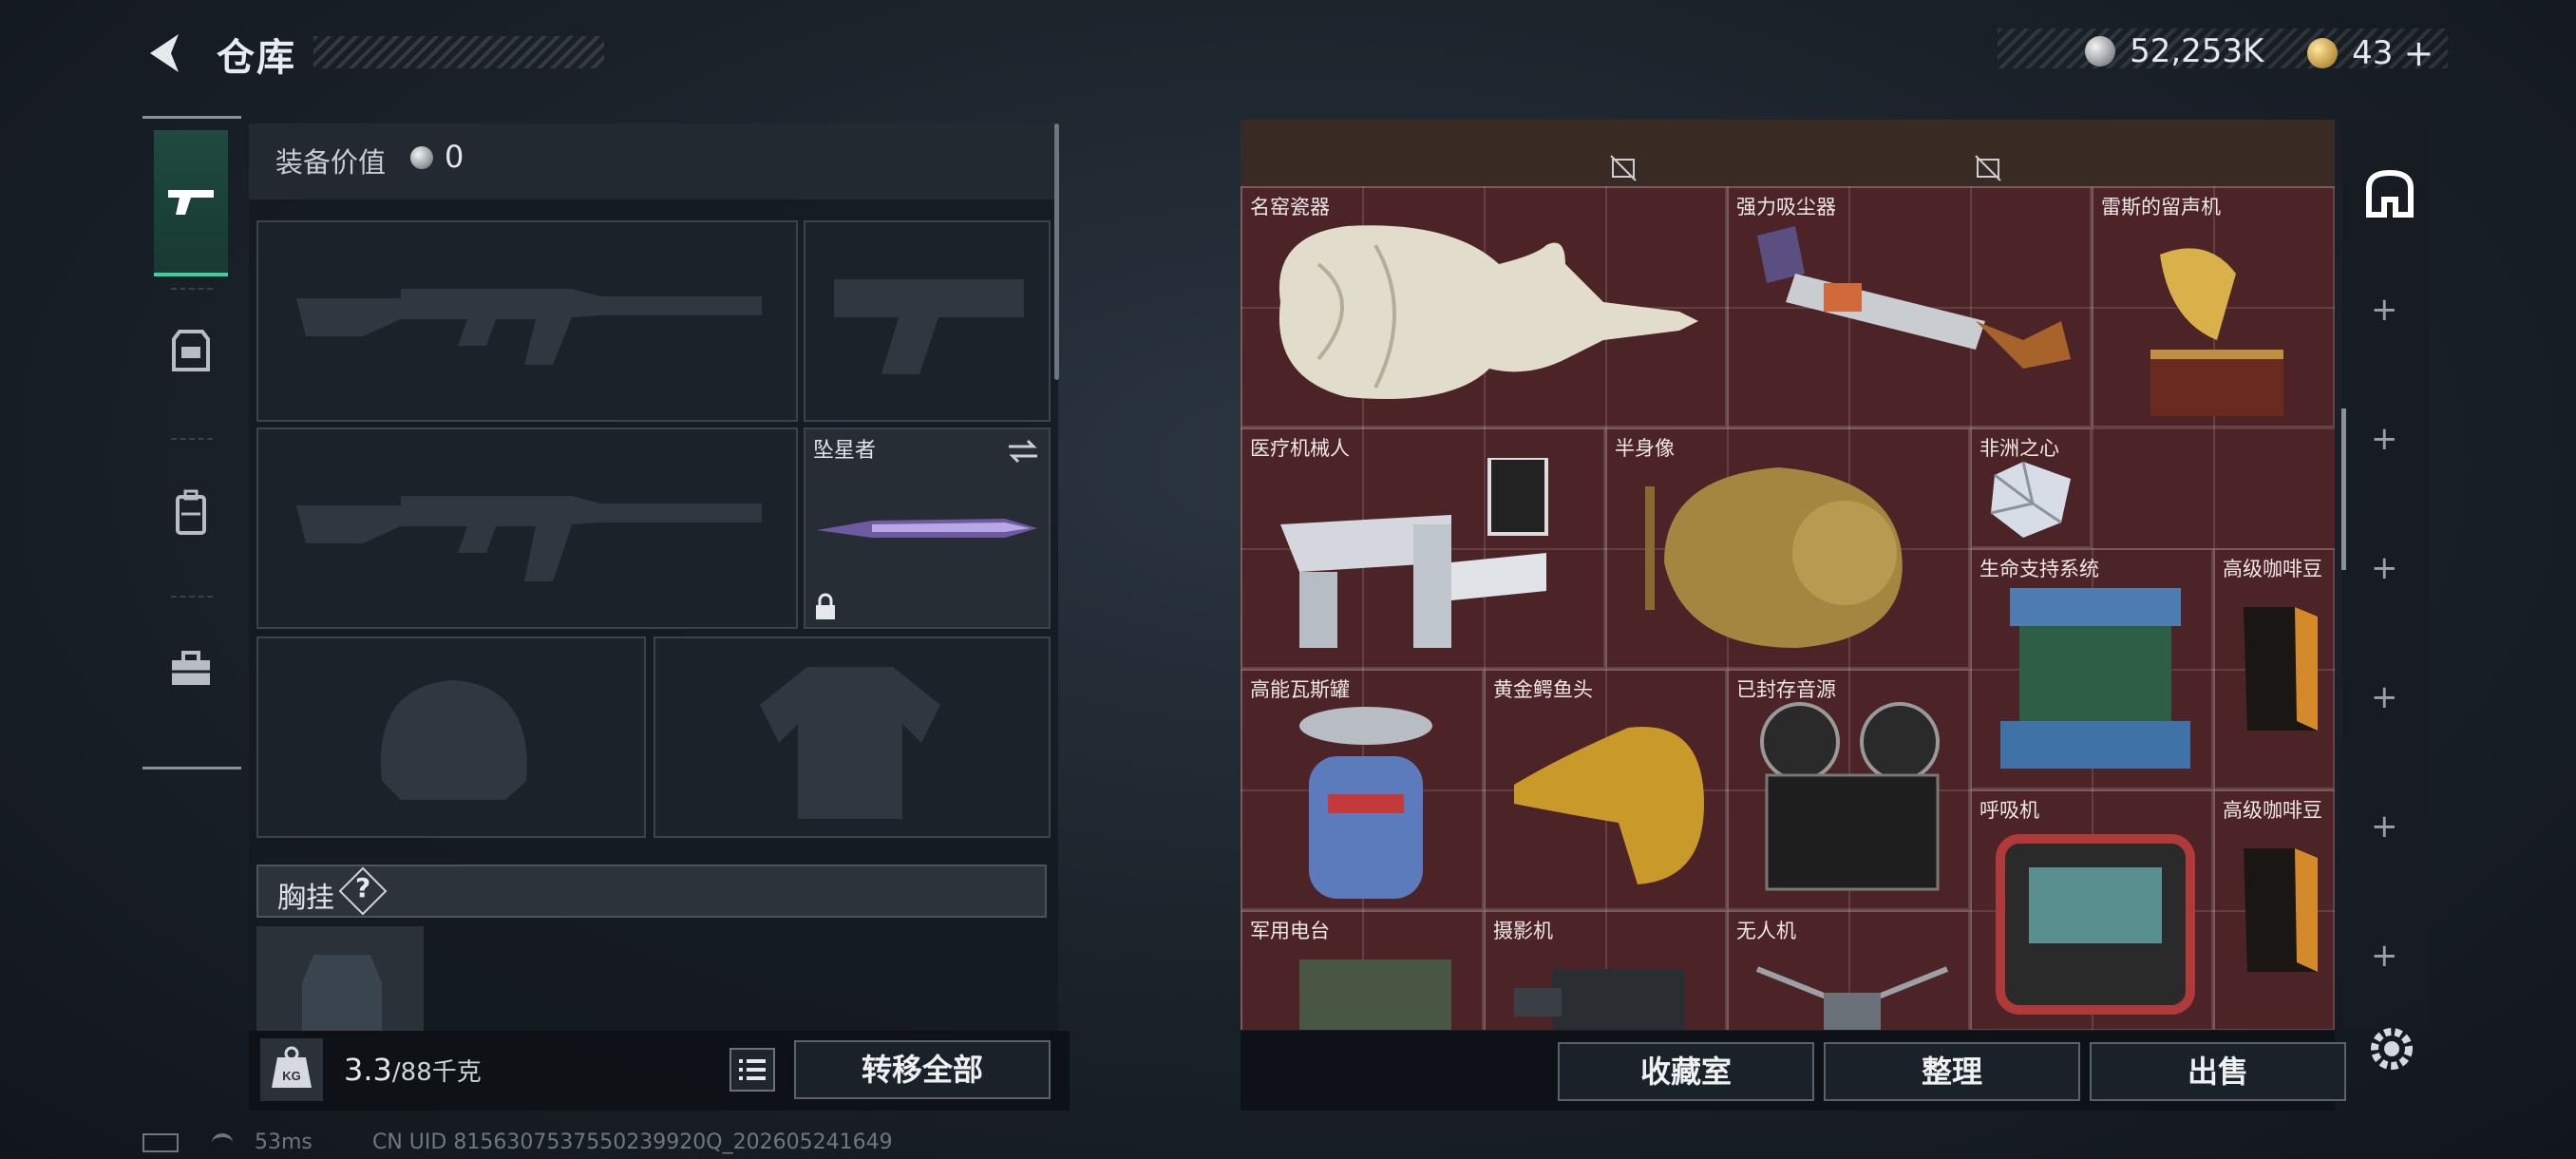 The height and width of the screenshot is (1159, 2576). What do you see at coordinates (1852, 998) in the screenshot?
I see `drone-icon` at bounding box center [1852, 998].